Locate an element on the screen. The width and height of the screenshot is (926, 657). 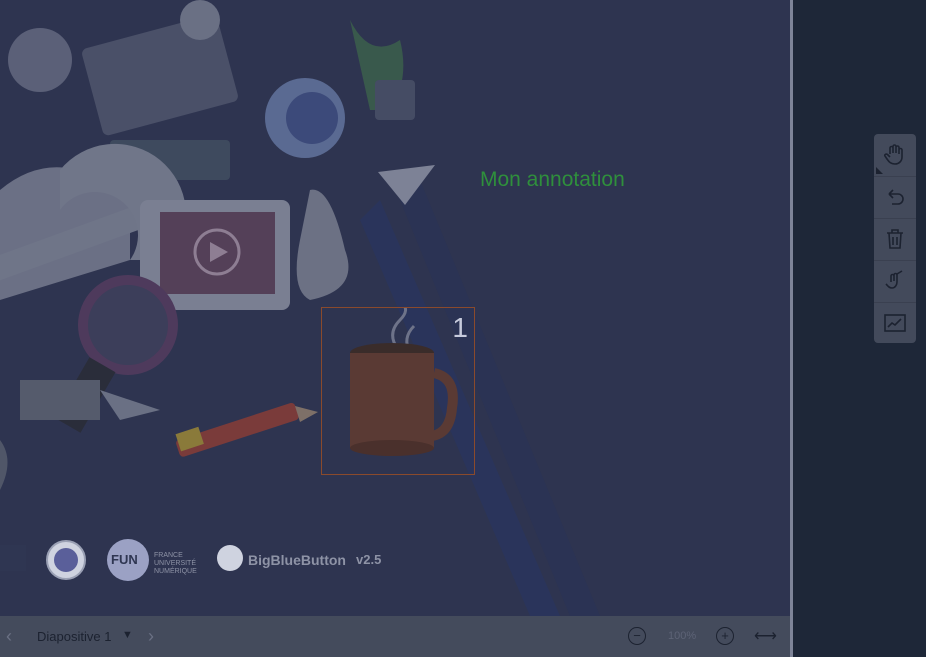
clear-tool is located at coordinates (895, 239).